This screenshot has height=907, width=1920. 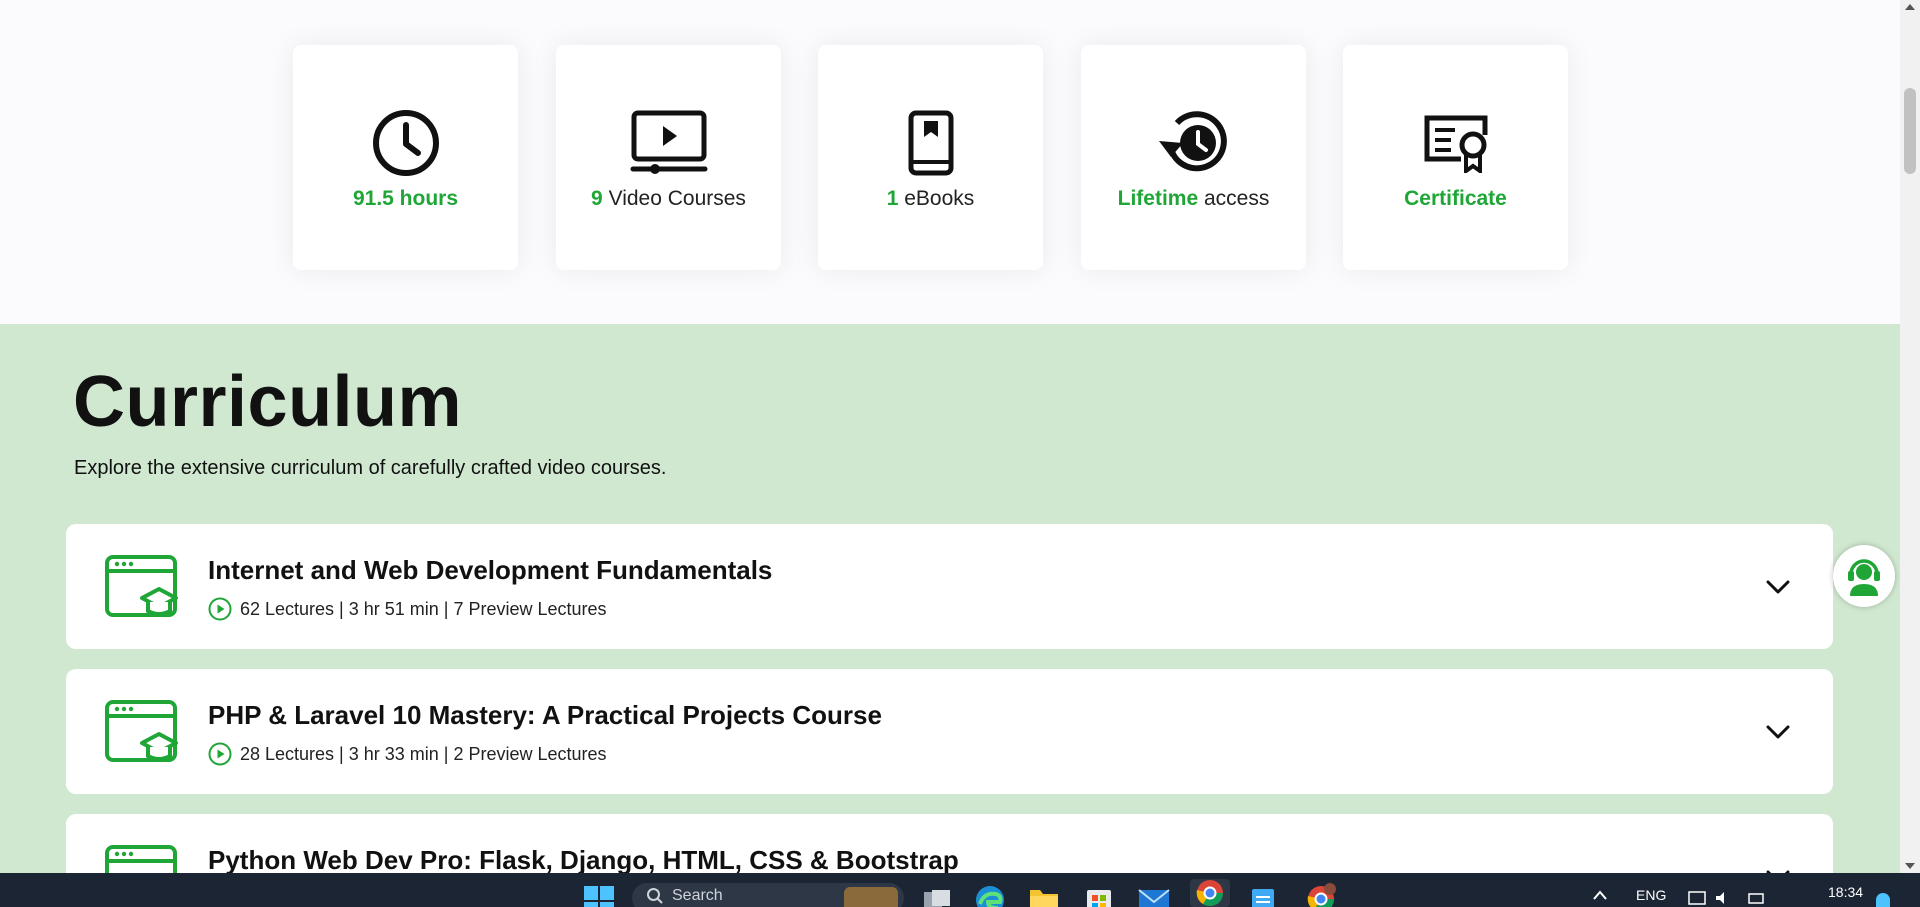 What do you see at coordinates (405, 198) in the screenshot?
I see `feature-text: 91.5 hours` at bounding box center [405, 198].